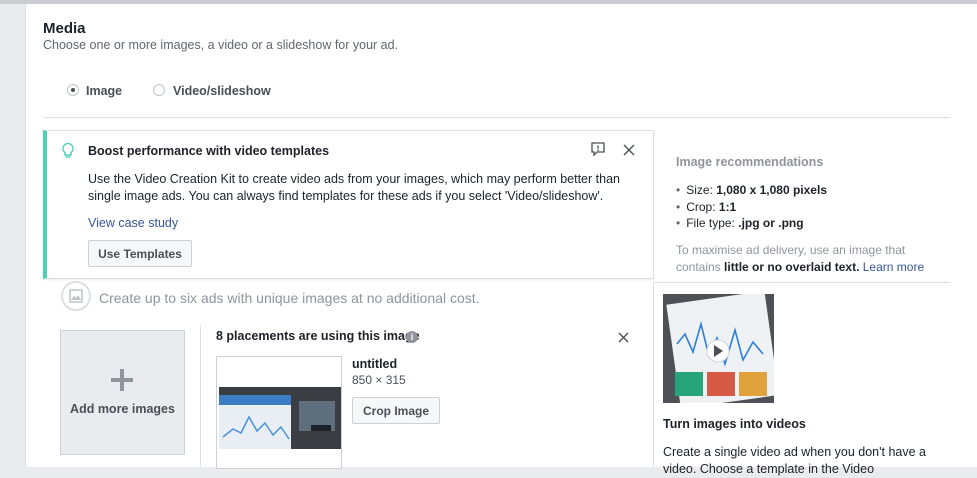 This screenshot has width=977, height=478. I want to click on add-more-images-button: Add more images, so click(122, 392).